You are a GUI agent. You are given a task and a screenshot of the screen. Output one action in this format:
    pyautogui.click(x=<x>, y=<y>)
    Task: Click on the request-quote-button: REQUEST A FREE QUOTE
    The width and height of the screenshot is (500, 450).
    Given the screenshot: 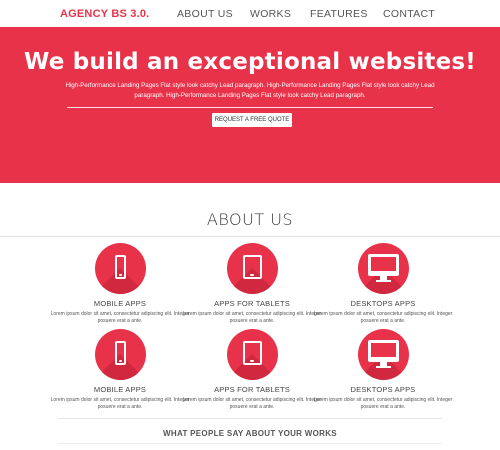 What is the action you would take?
    pyautogui.click(x=252, y=120)
    